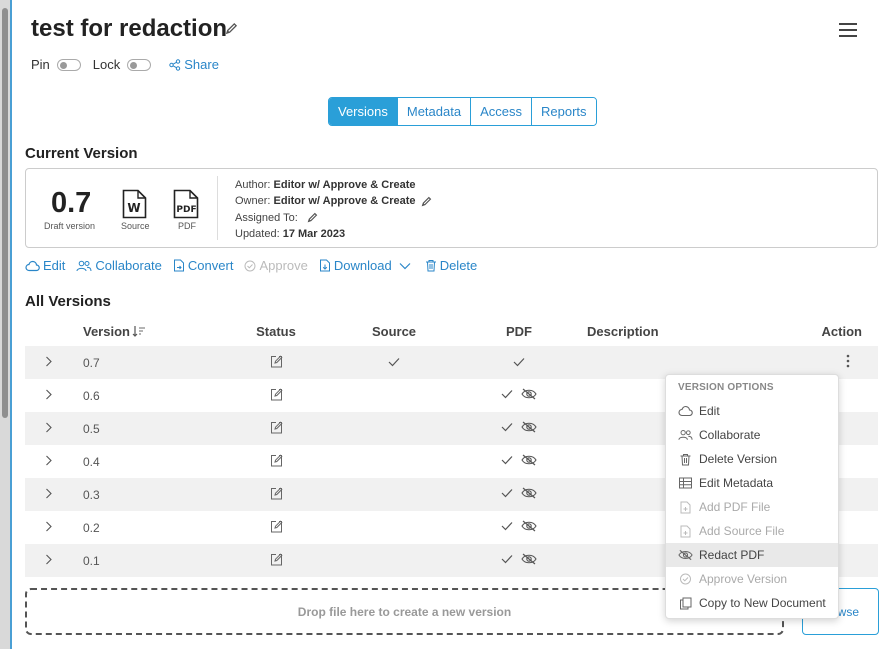  Describe the element at coordinates (125, 64) in the screenshot. I see `toggle-row: Pin Lock Share` at that location.